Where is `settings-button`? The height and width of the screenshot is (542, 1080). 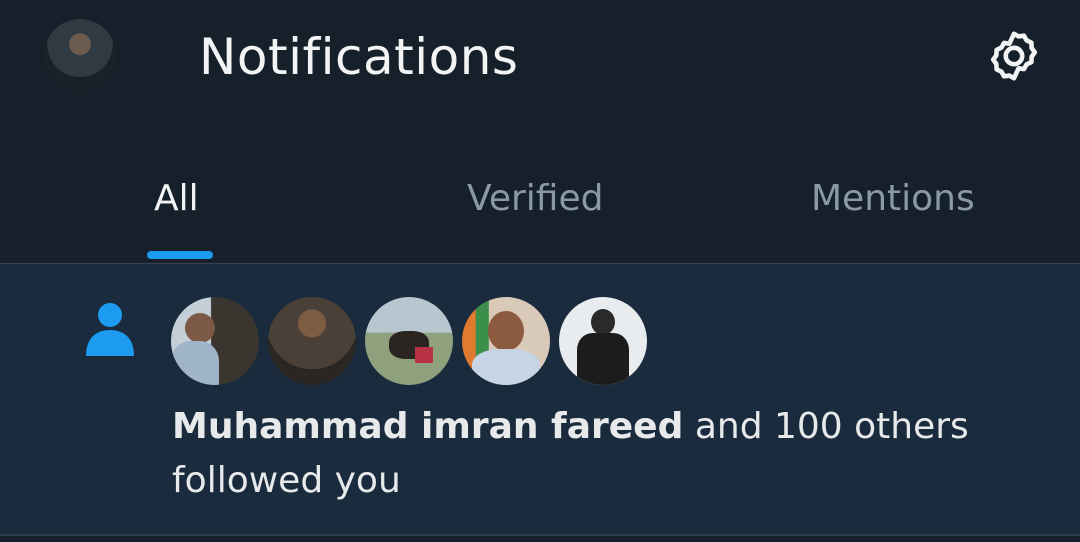
settings-button is located at coordinates (1014, 56).